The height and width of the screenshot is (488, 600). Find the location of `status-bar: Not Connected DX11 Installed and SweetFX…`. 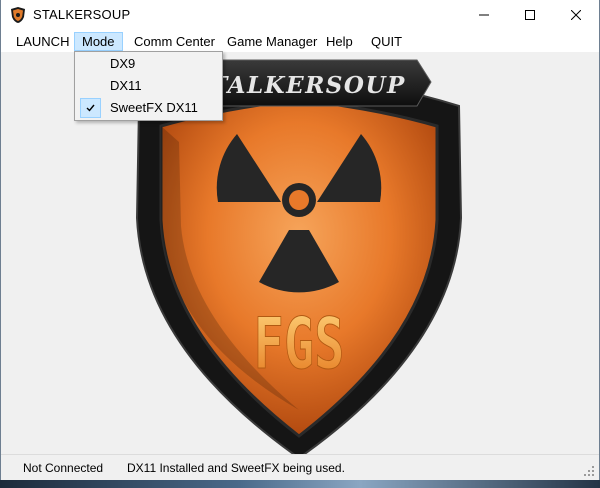

status-bar: Not Connected DX11 Installed and SweetFX… is located at coordinates (300, 467).